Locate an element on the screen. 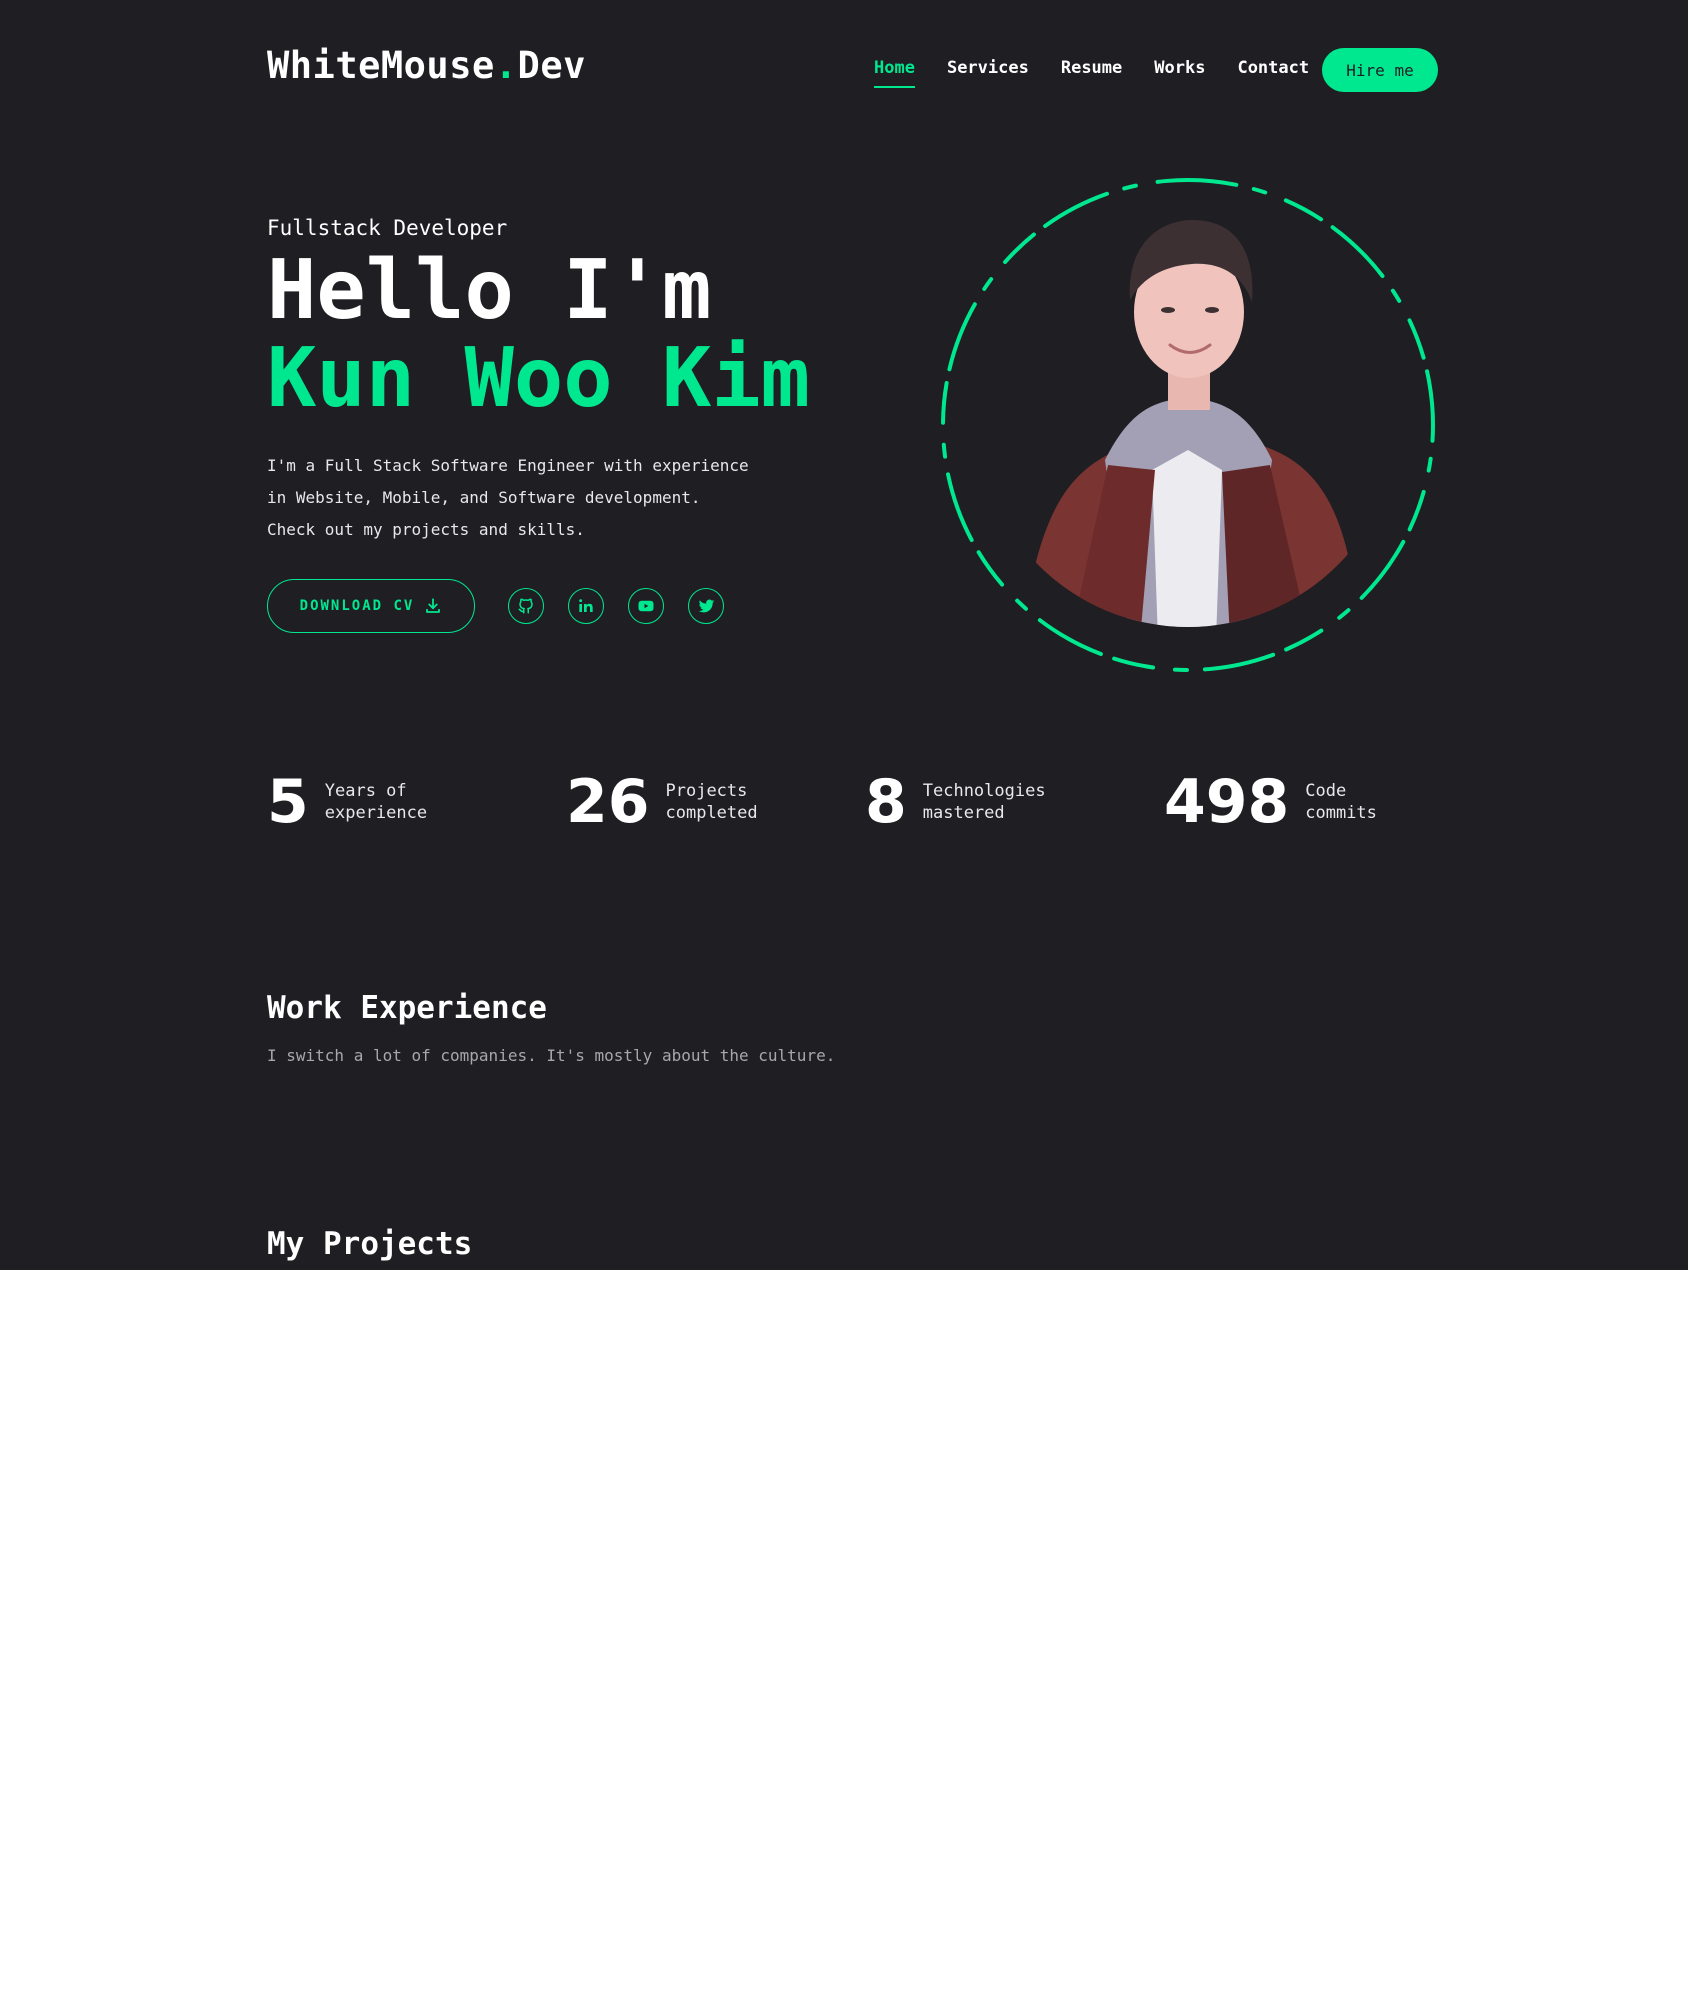 This screenshot has height=2010, width=1688. hero-greeting: Hello I'm is located at coordinates (489, 290).